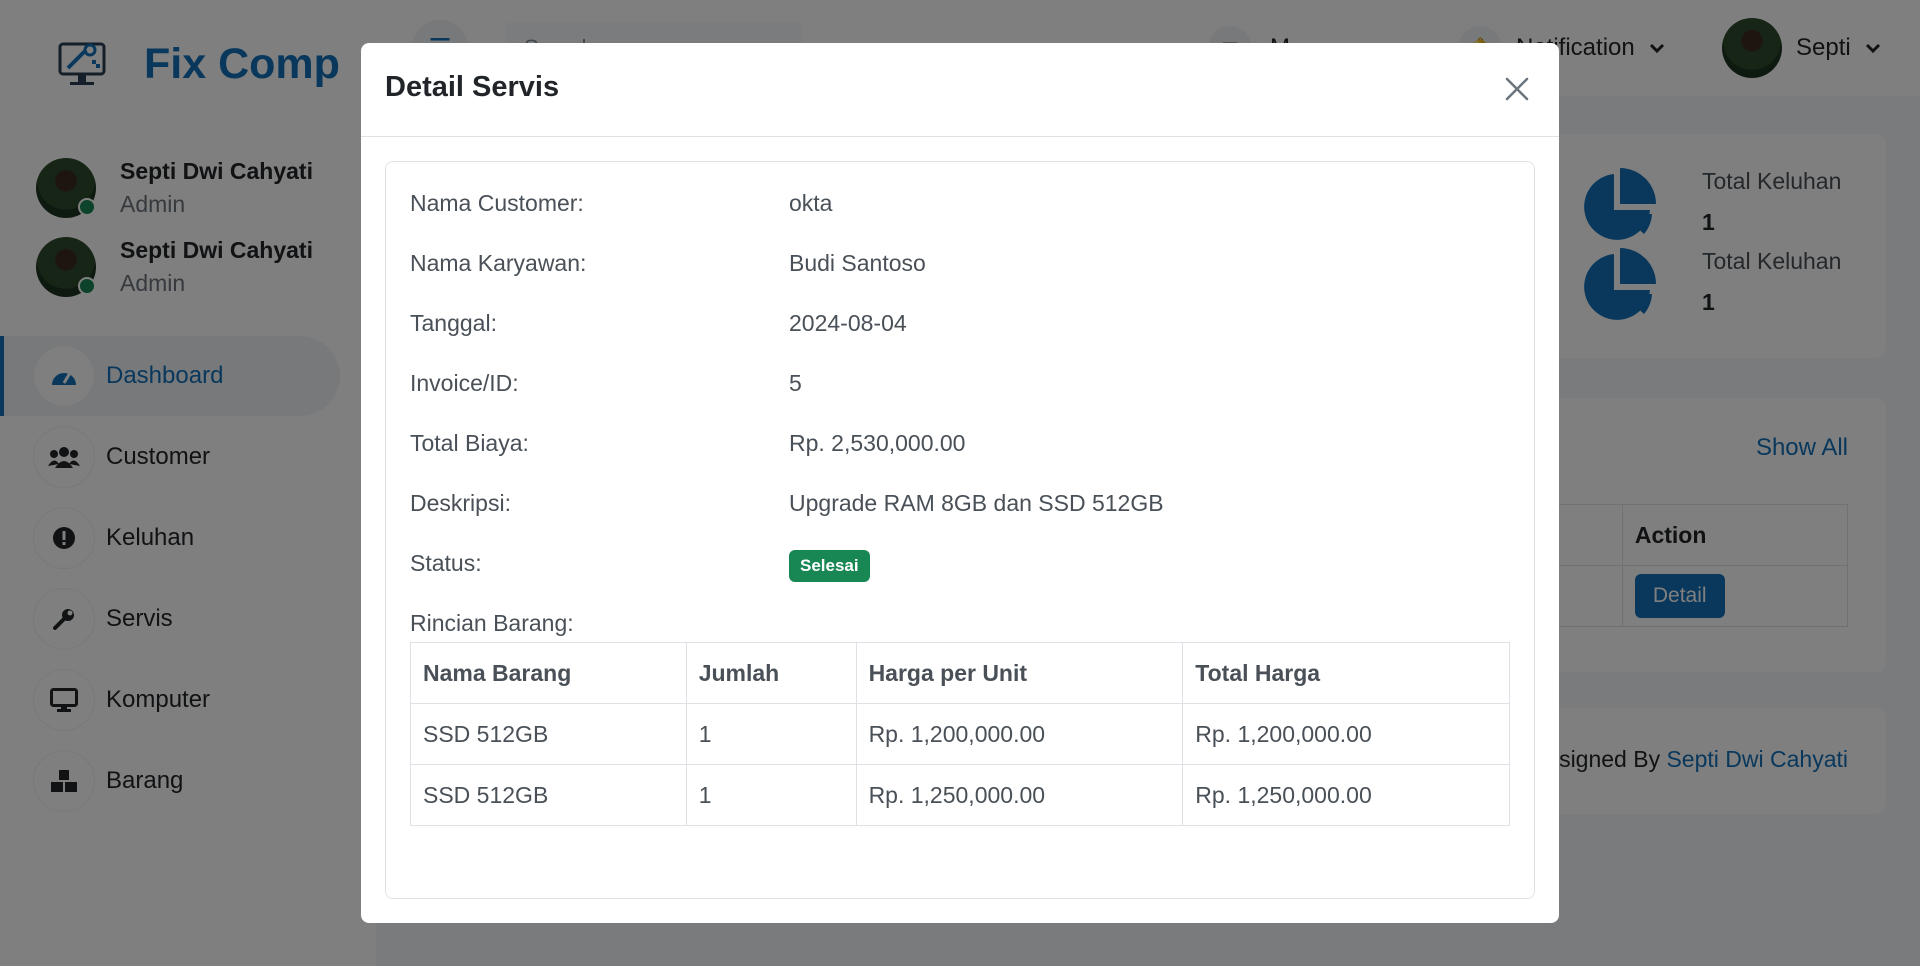 The image size is (1920, 966). What do you see at coordinates (848, 323) in the screenshot?
I see `field-value: 2024-08-04` at bounding box center [848, 323].